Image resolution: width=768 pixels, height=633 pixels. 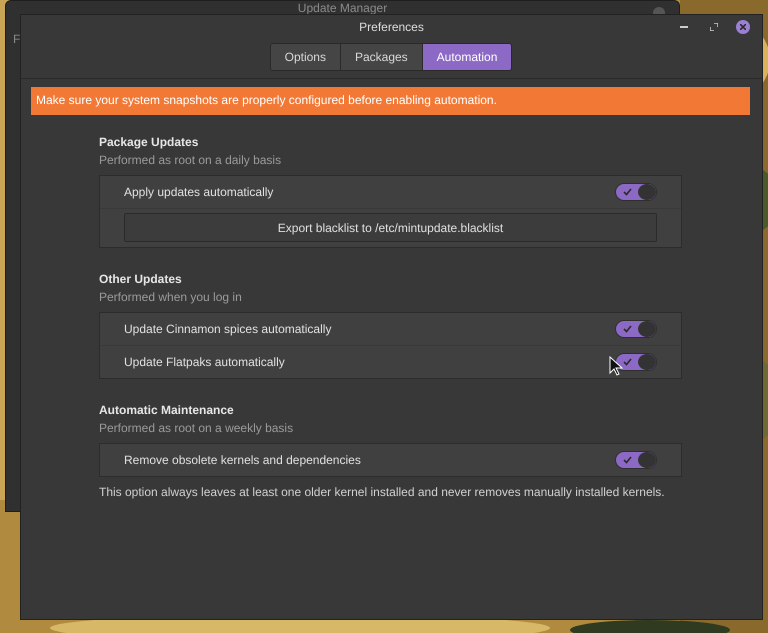 I want to click on section-title: Package Updates, so click(x=149, y=142).